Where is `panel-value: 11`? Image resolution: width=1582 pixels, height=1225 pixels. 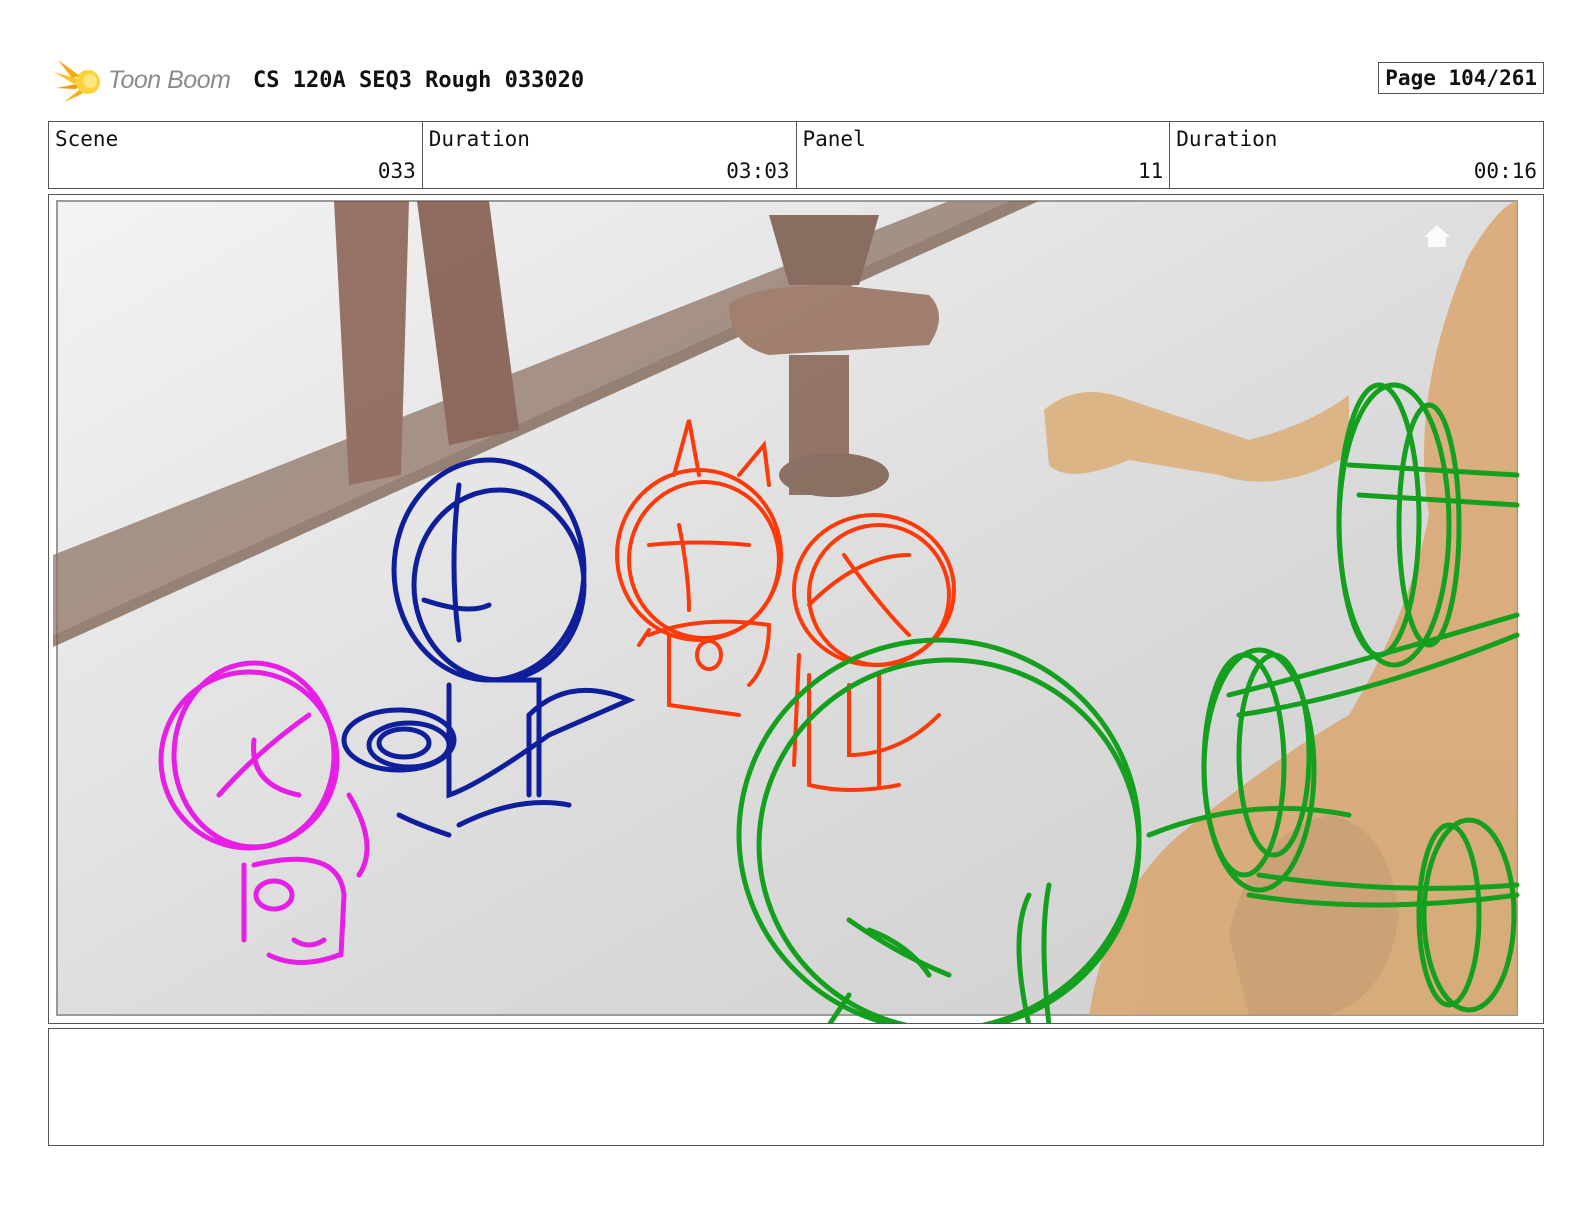
panel-value: 11 is located at coordinates (1150, 171).